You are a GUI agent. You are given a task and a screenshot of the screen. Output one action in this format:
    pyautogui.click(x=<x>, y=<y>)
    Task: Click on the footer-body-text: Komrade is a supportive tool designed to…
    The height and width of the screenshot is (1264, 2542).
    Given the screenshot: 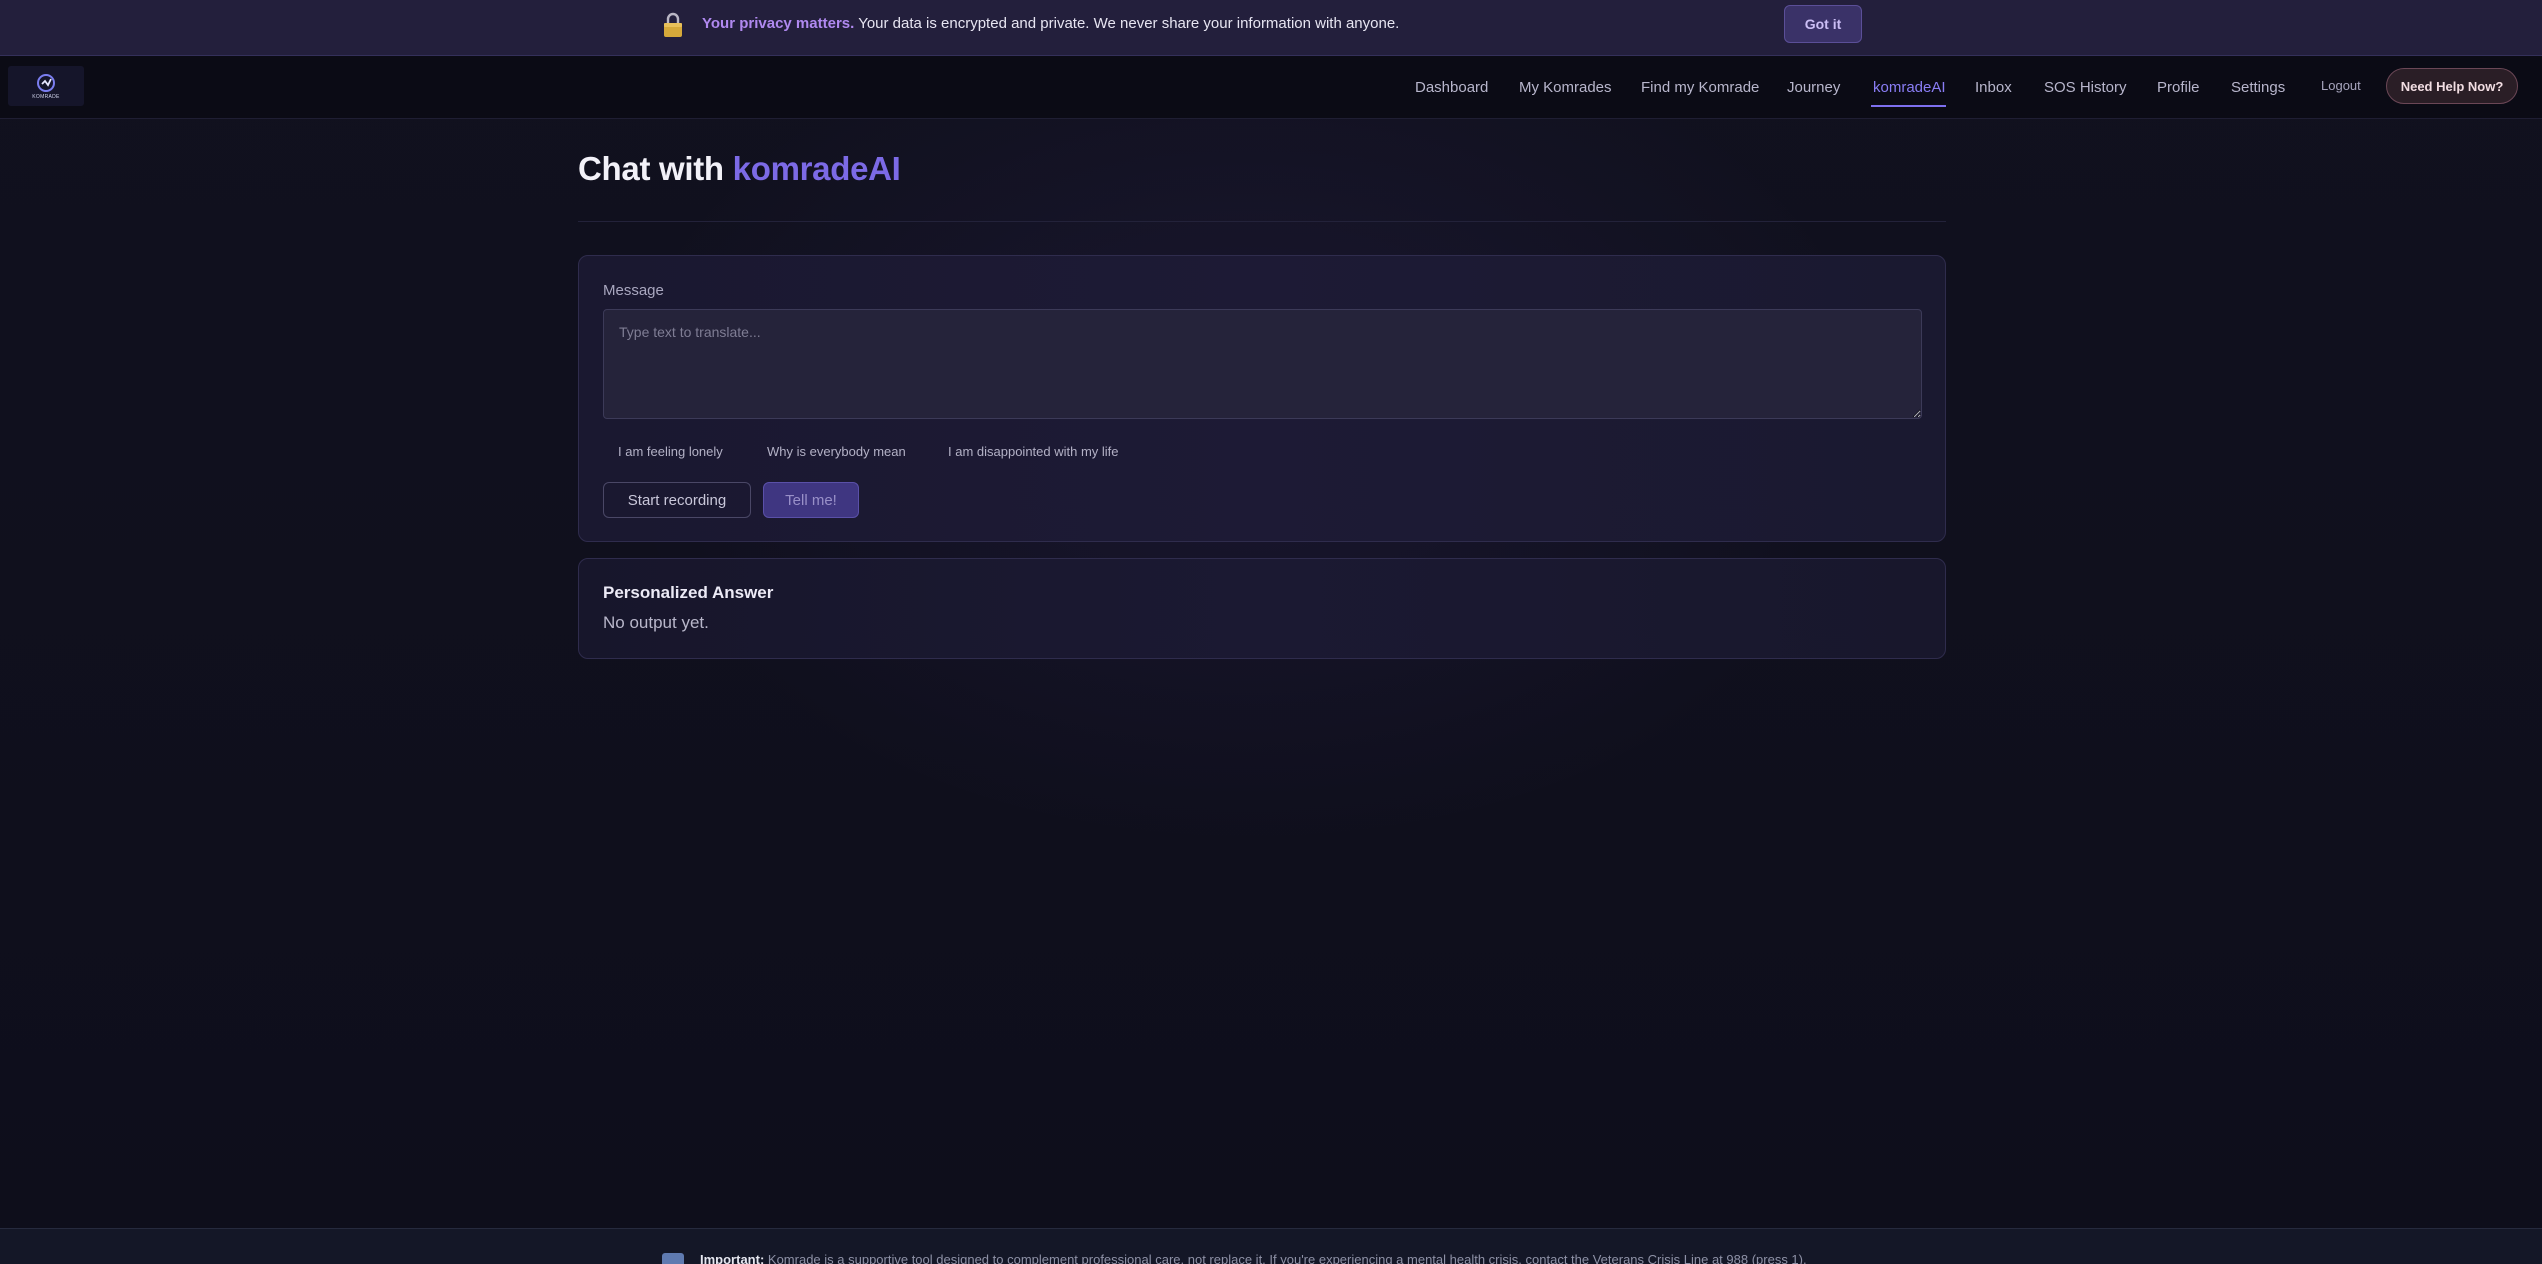 What is the action you would take?
    pyautogui.click(x=1287, y=1258)
    